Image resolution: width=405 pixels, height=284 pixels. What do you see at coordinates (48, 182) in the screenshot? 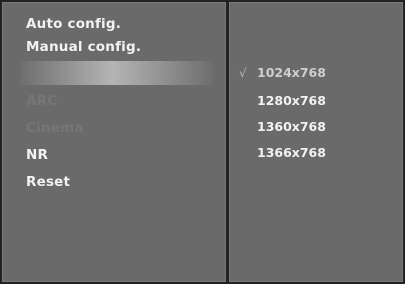
I see `menu-item-reset: Reset` at bounding box center [48, 182].